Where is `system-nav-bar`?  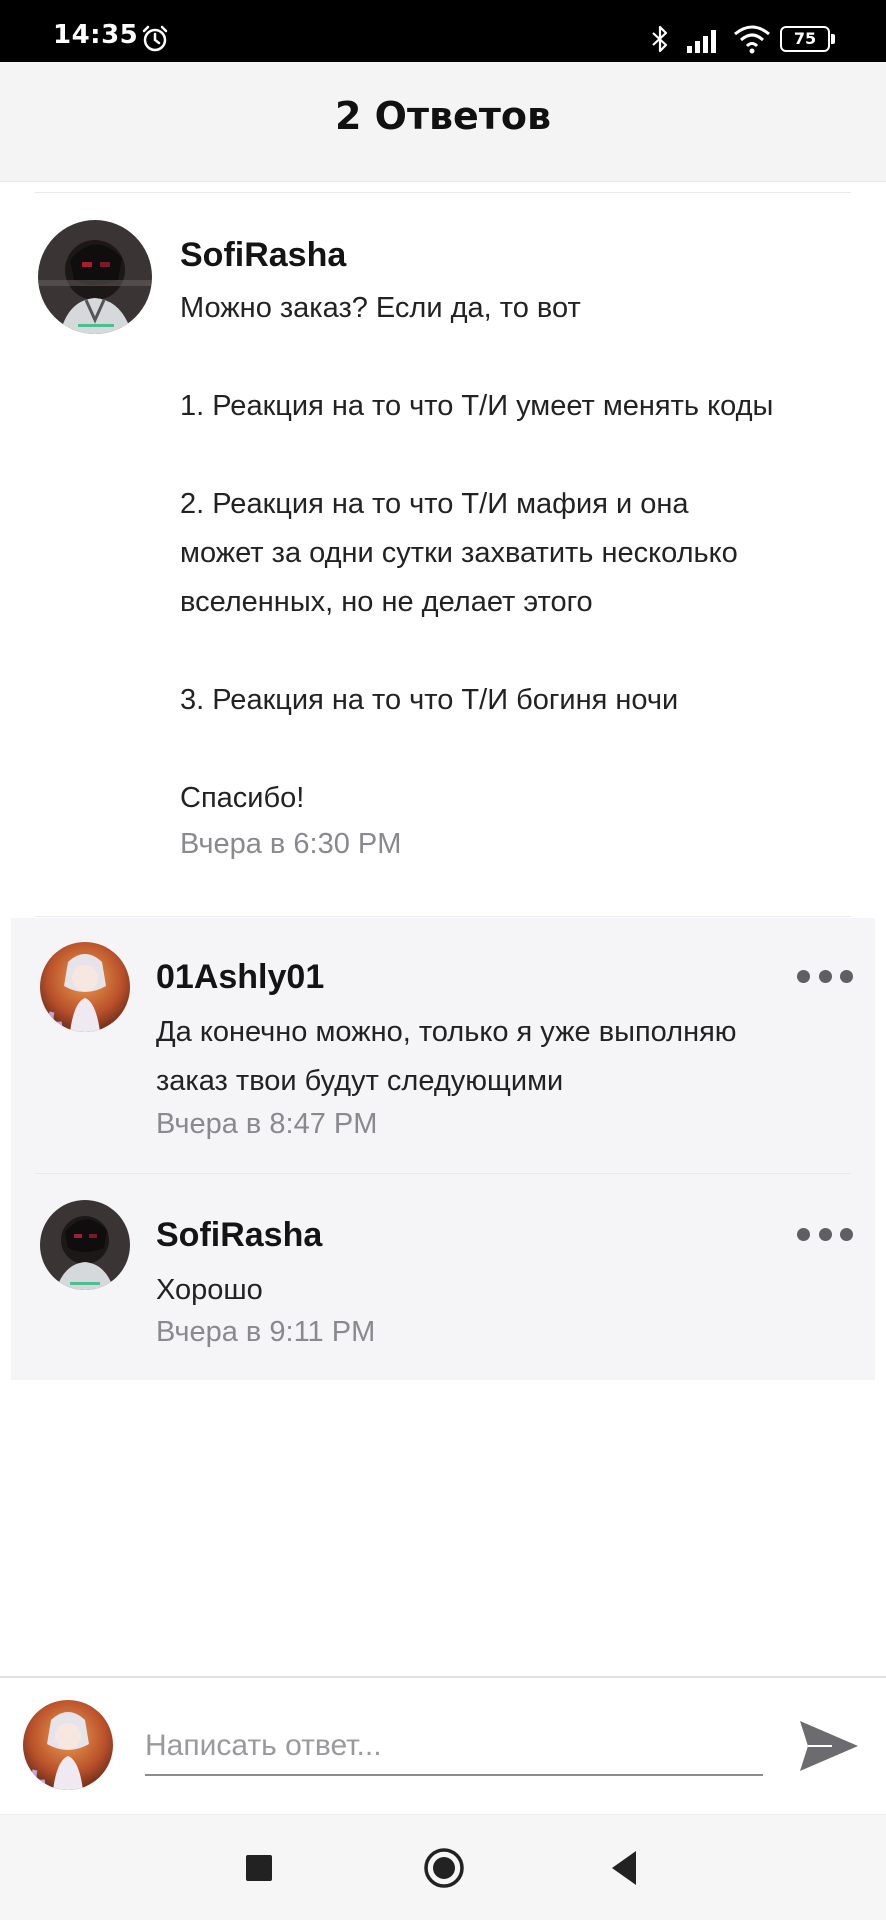
system-nav-bar is located at coordinates (443, 1867).